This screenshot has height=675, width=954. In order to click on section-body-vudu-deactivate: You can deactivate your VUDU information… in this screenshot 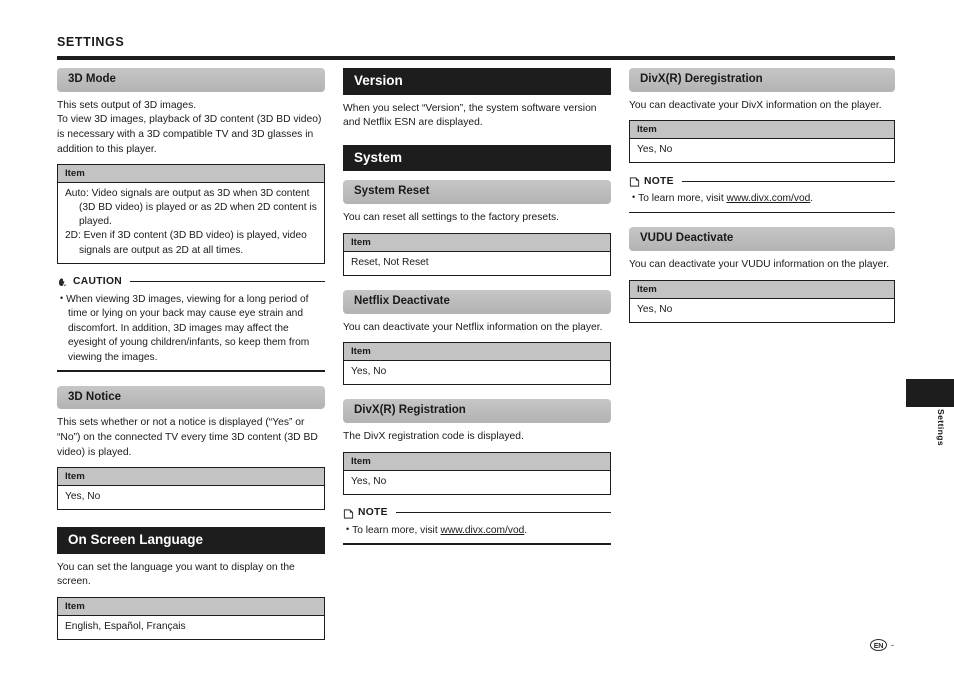, I will do `click(759, 265)`.